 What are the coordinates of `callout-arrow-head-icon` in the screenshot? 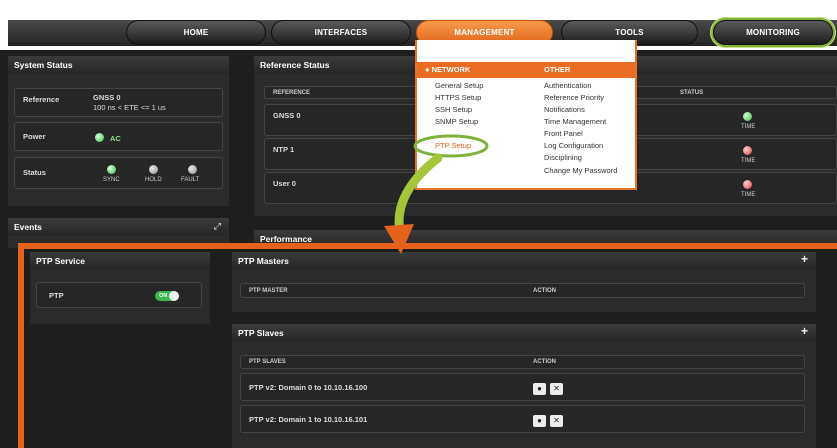 It's located at (399, 239).